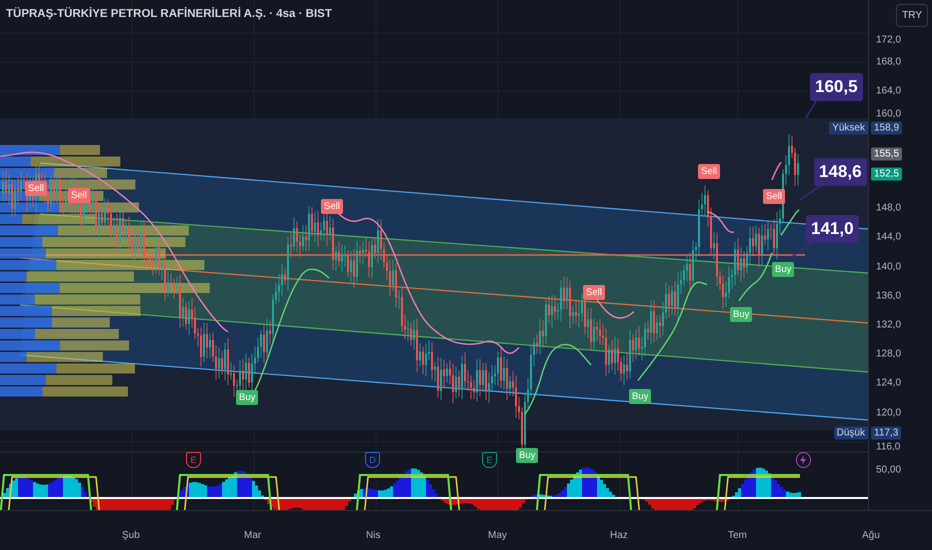  I want to click on currency-button: TRY, so click(912, 15).